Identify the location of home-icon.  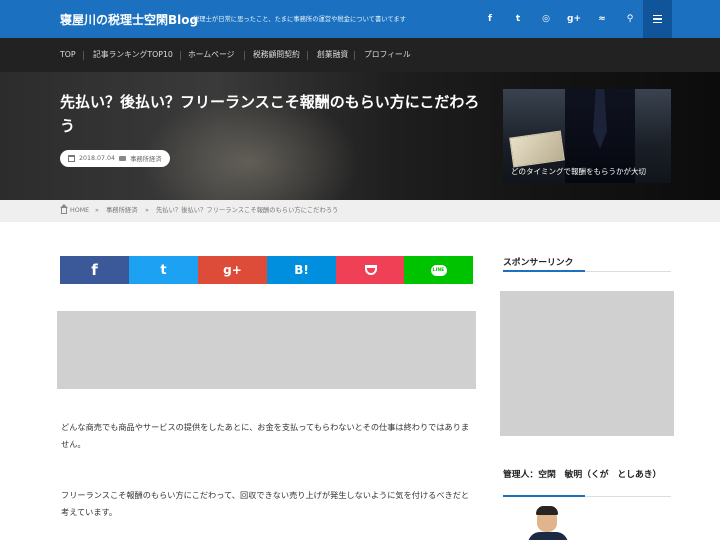
(64, 209).